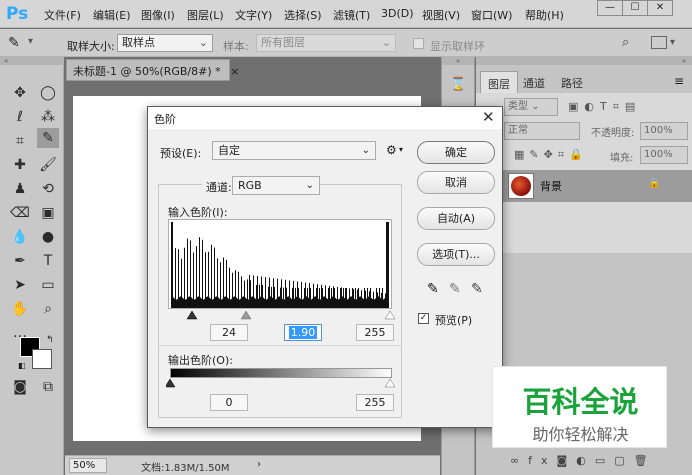 The image size is (692, 475). Describe the element at coordinates (20, 285) in the screenshot. I see `path-select-icon: ➤` at that location.